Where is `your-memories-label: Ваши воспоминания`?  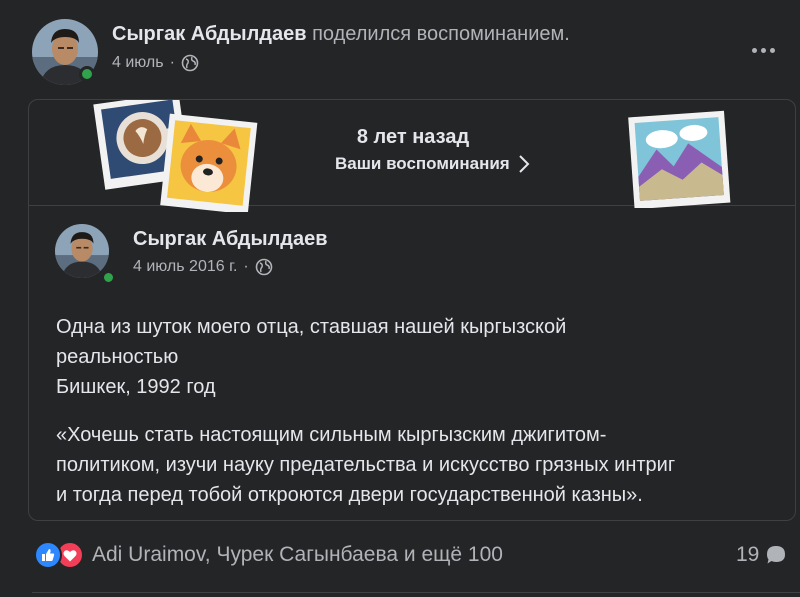 your-memories-label: Ваши воспоминания is located at coordinates (422, 163).